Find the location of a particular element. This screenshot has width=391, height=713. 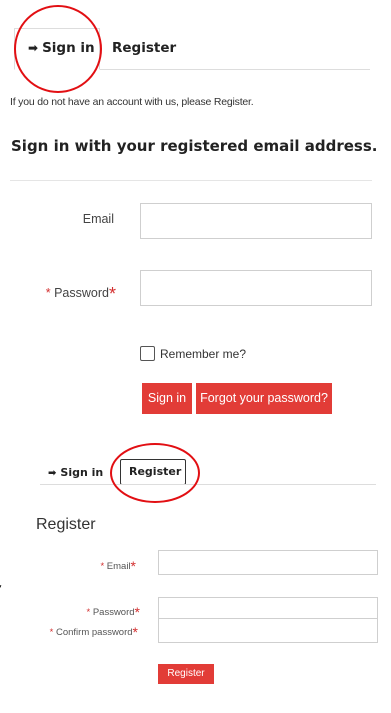

annotation-circle-signin is located at coordinates (58, 49).